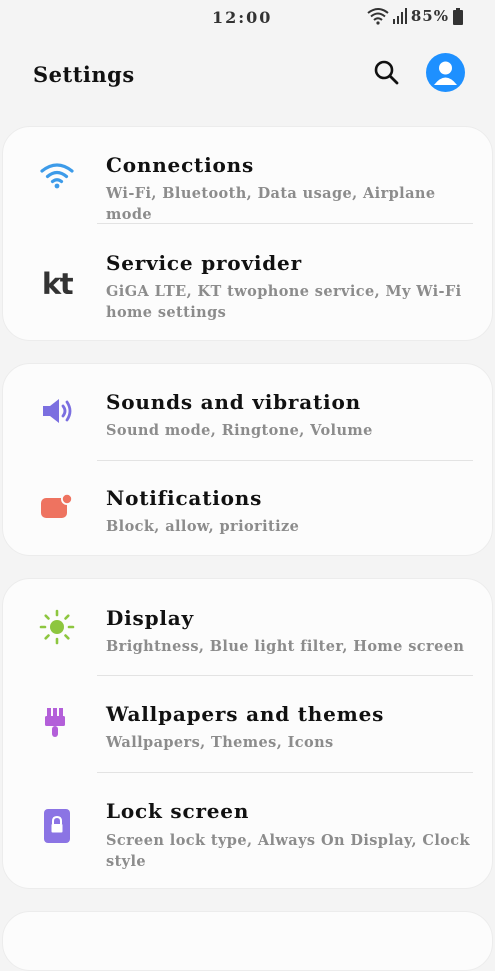 The width and height of the screenshot is (495, 971). I want to click on battery-percentage: 85%, so click(429, 16).